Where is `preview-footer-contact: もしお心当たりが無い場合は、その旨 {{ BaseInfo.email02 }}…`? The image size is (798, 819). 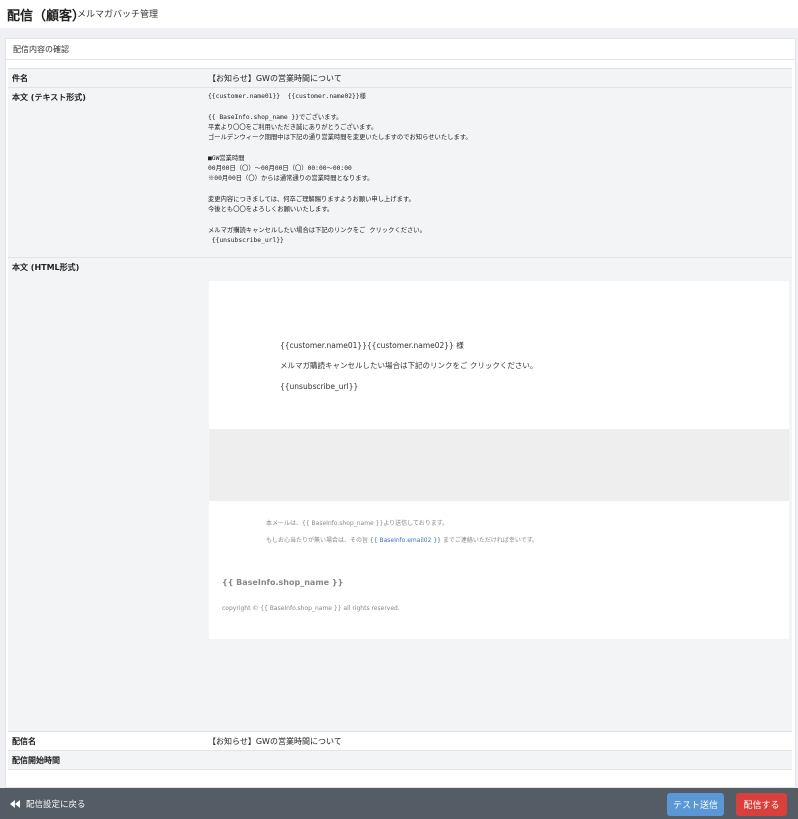 preview-footer-contact: もしお心当たりが無い場合は、その旨 {{ BaseInfo.email02 }}… is located at coordinates (402, 539).